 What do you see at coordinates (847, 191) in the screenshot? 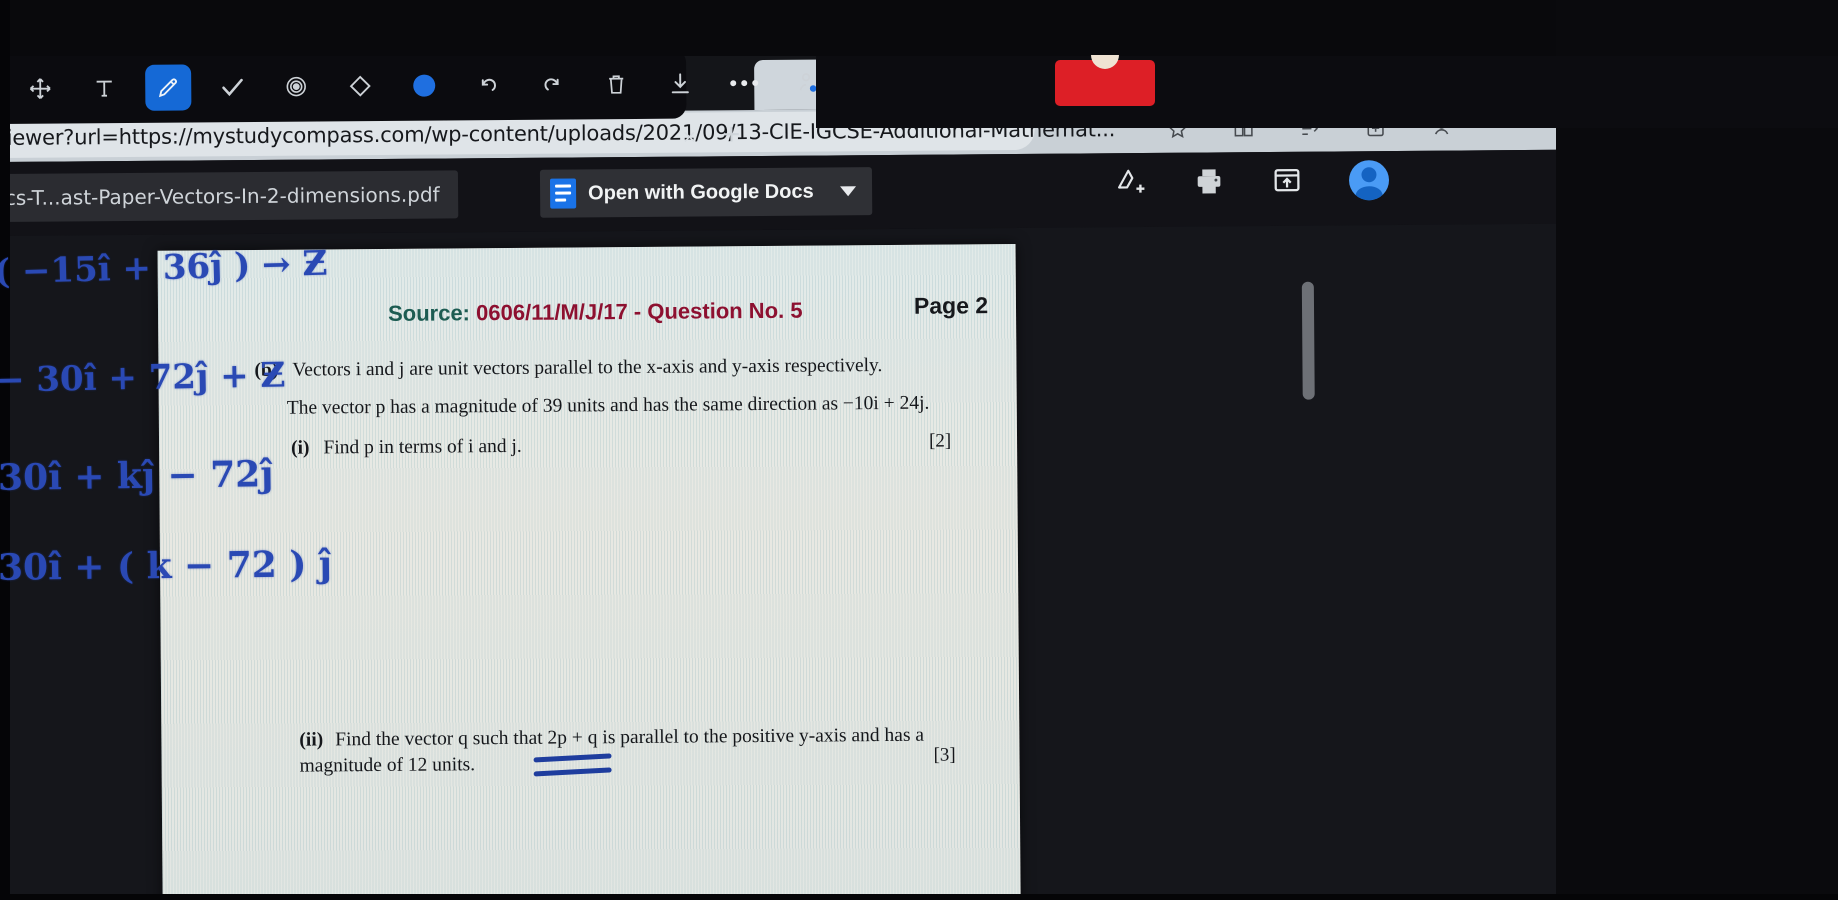
I see `chevron-down-icon` at bounding box center [847, 191].